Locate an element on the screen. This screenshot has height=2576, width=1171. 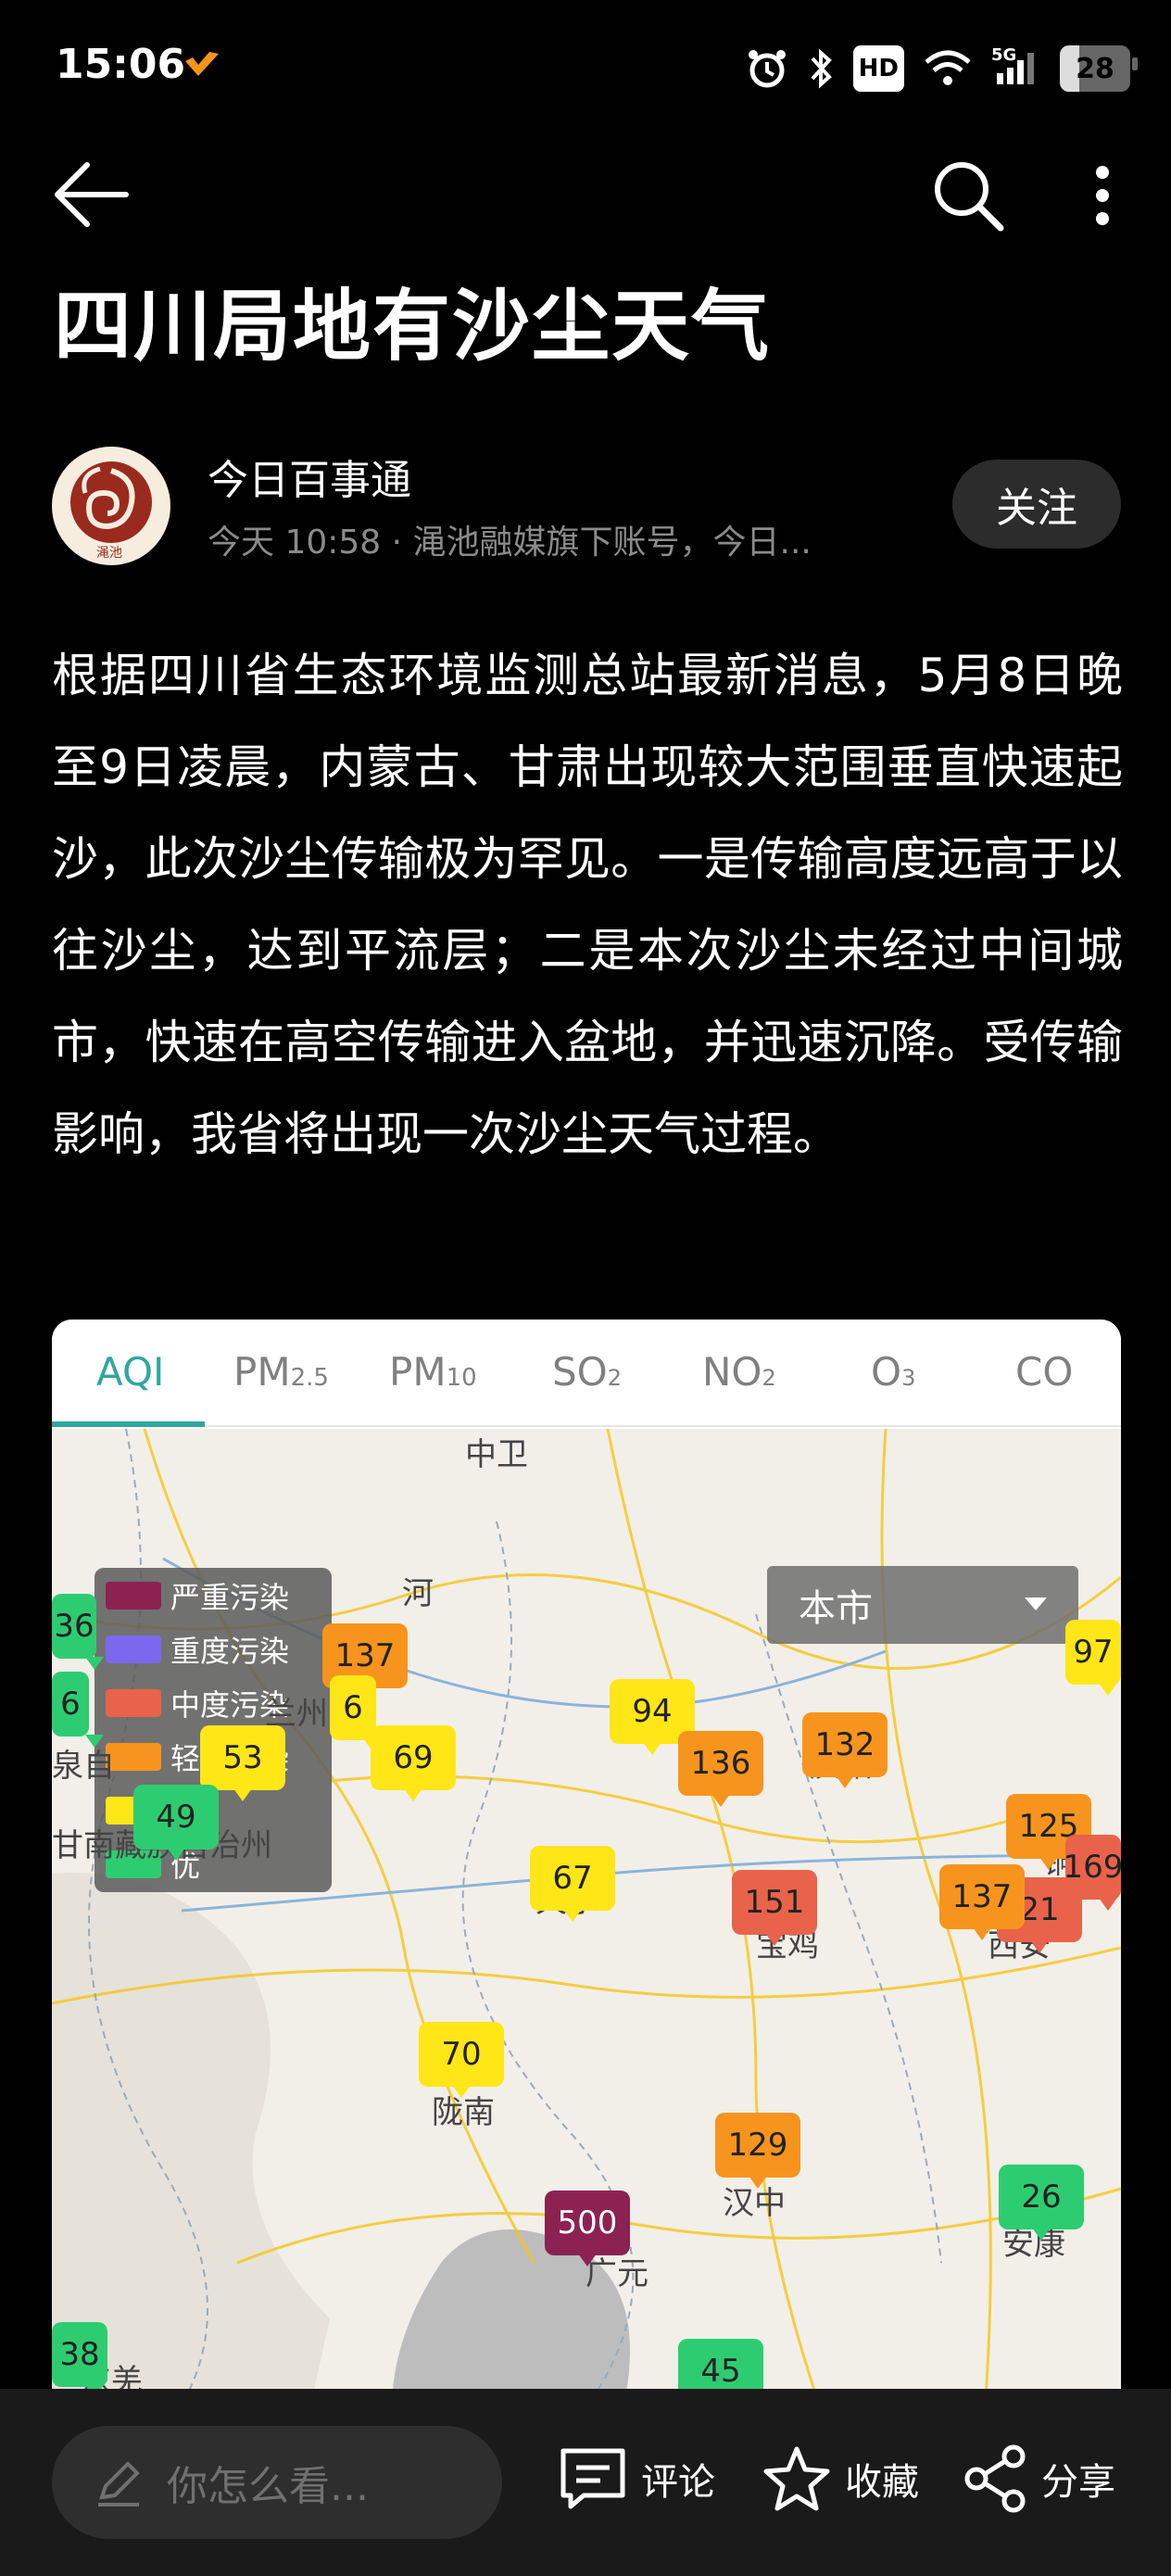
aqi-value: 151 is located at coordinates (775, 1902).